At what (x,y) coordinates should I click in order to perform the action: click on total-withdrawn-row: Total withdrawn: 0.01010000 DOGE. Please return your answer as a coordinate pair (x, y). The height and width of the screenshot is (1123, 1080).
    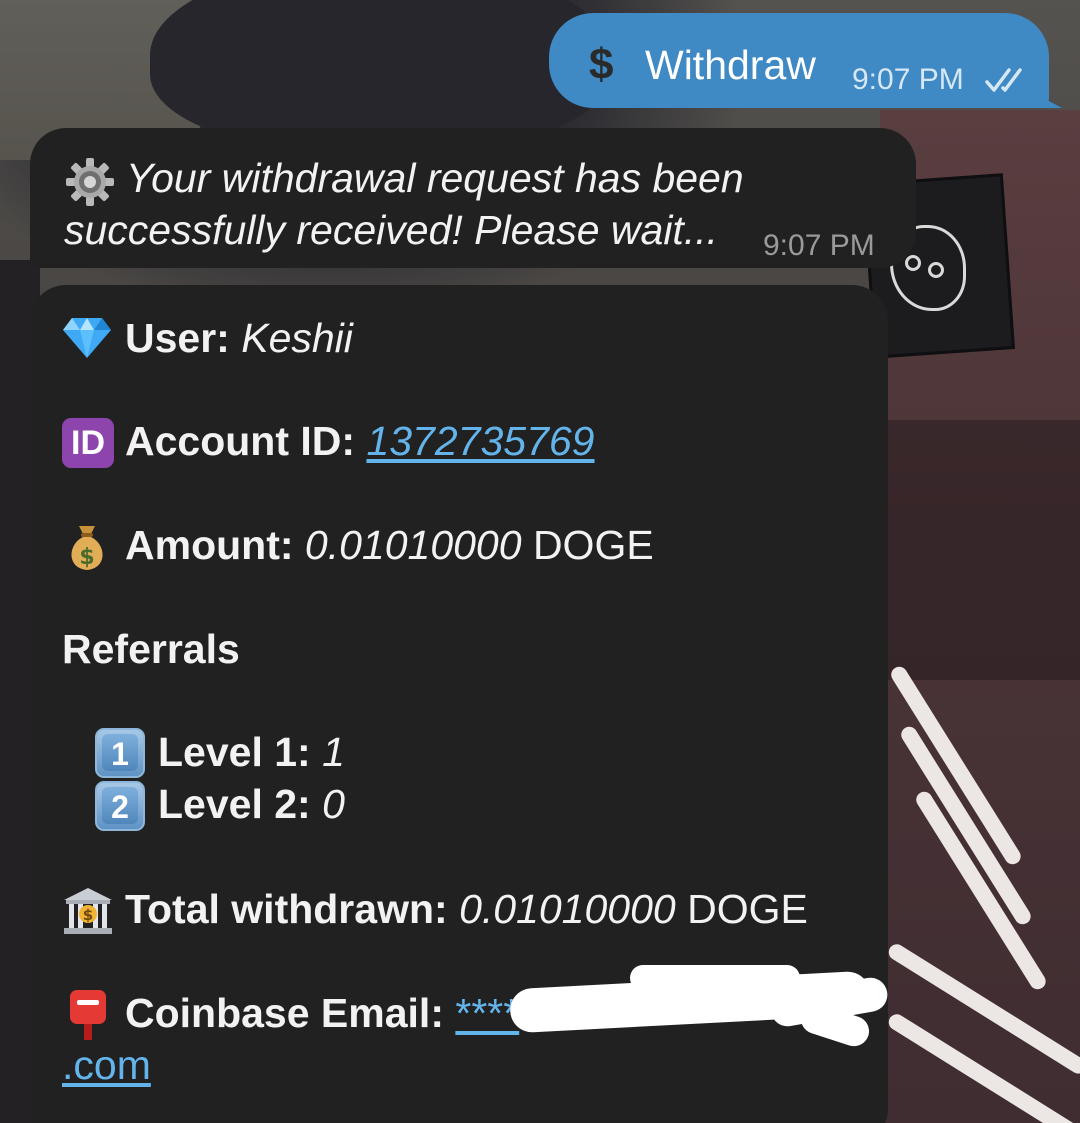
    Looking at the image, I should click on (466, 909).